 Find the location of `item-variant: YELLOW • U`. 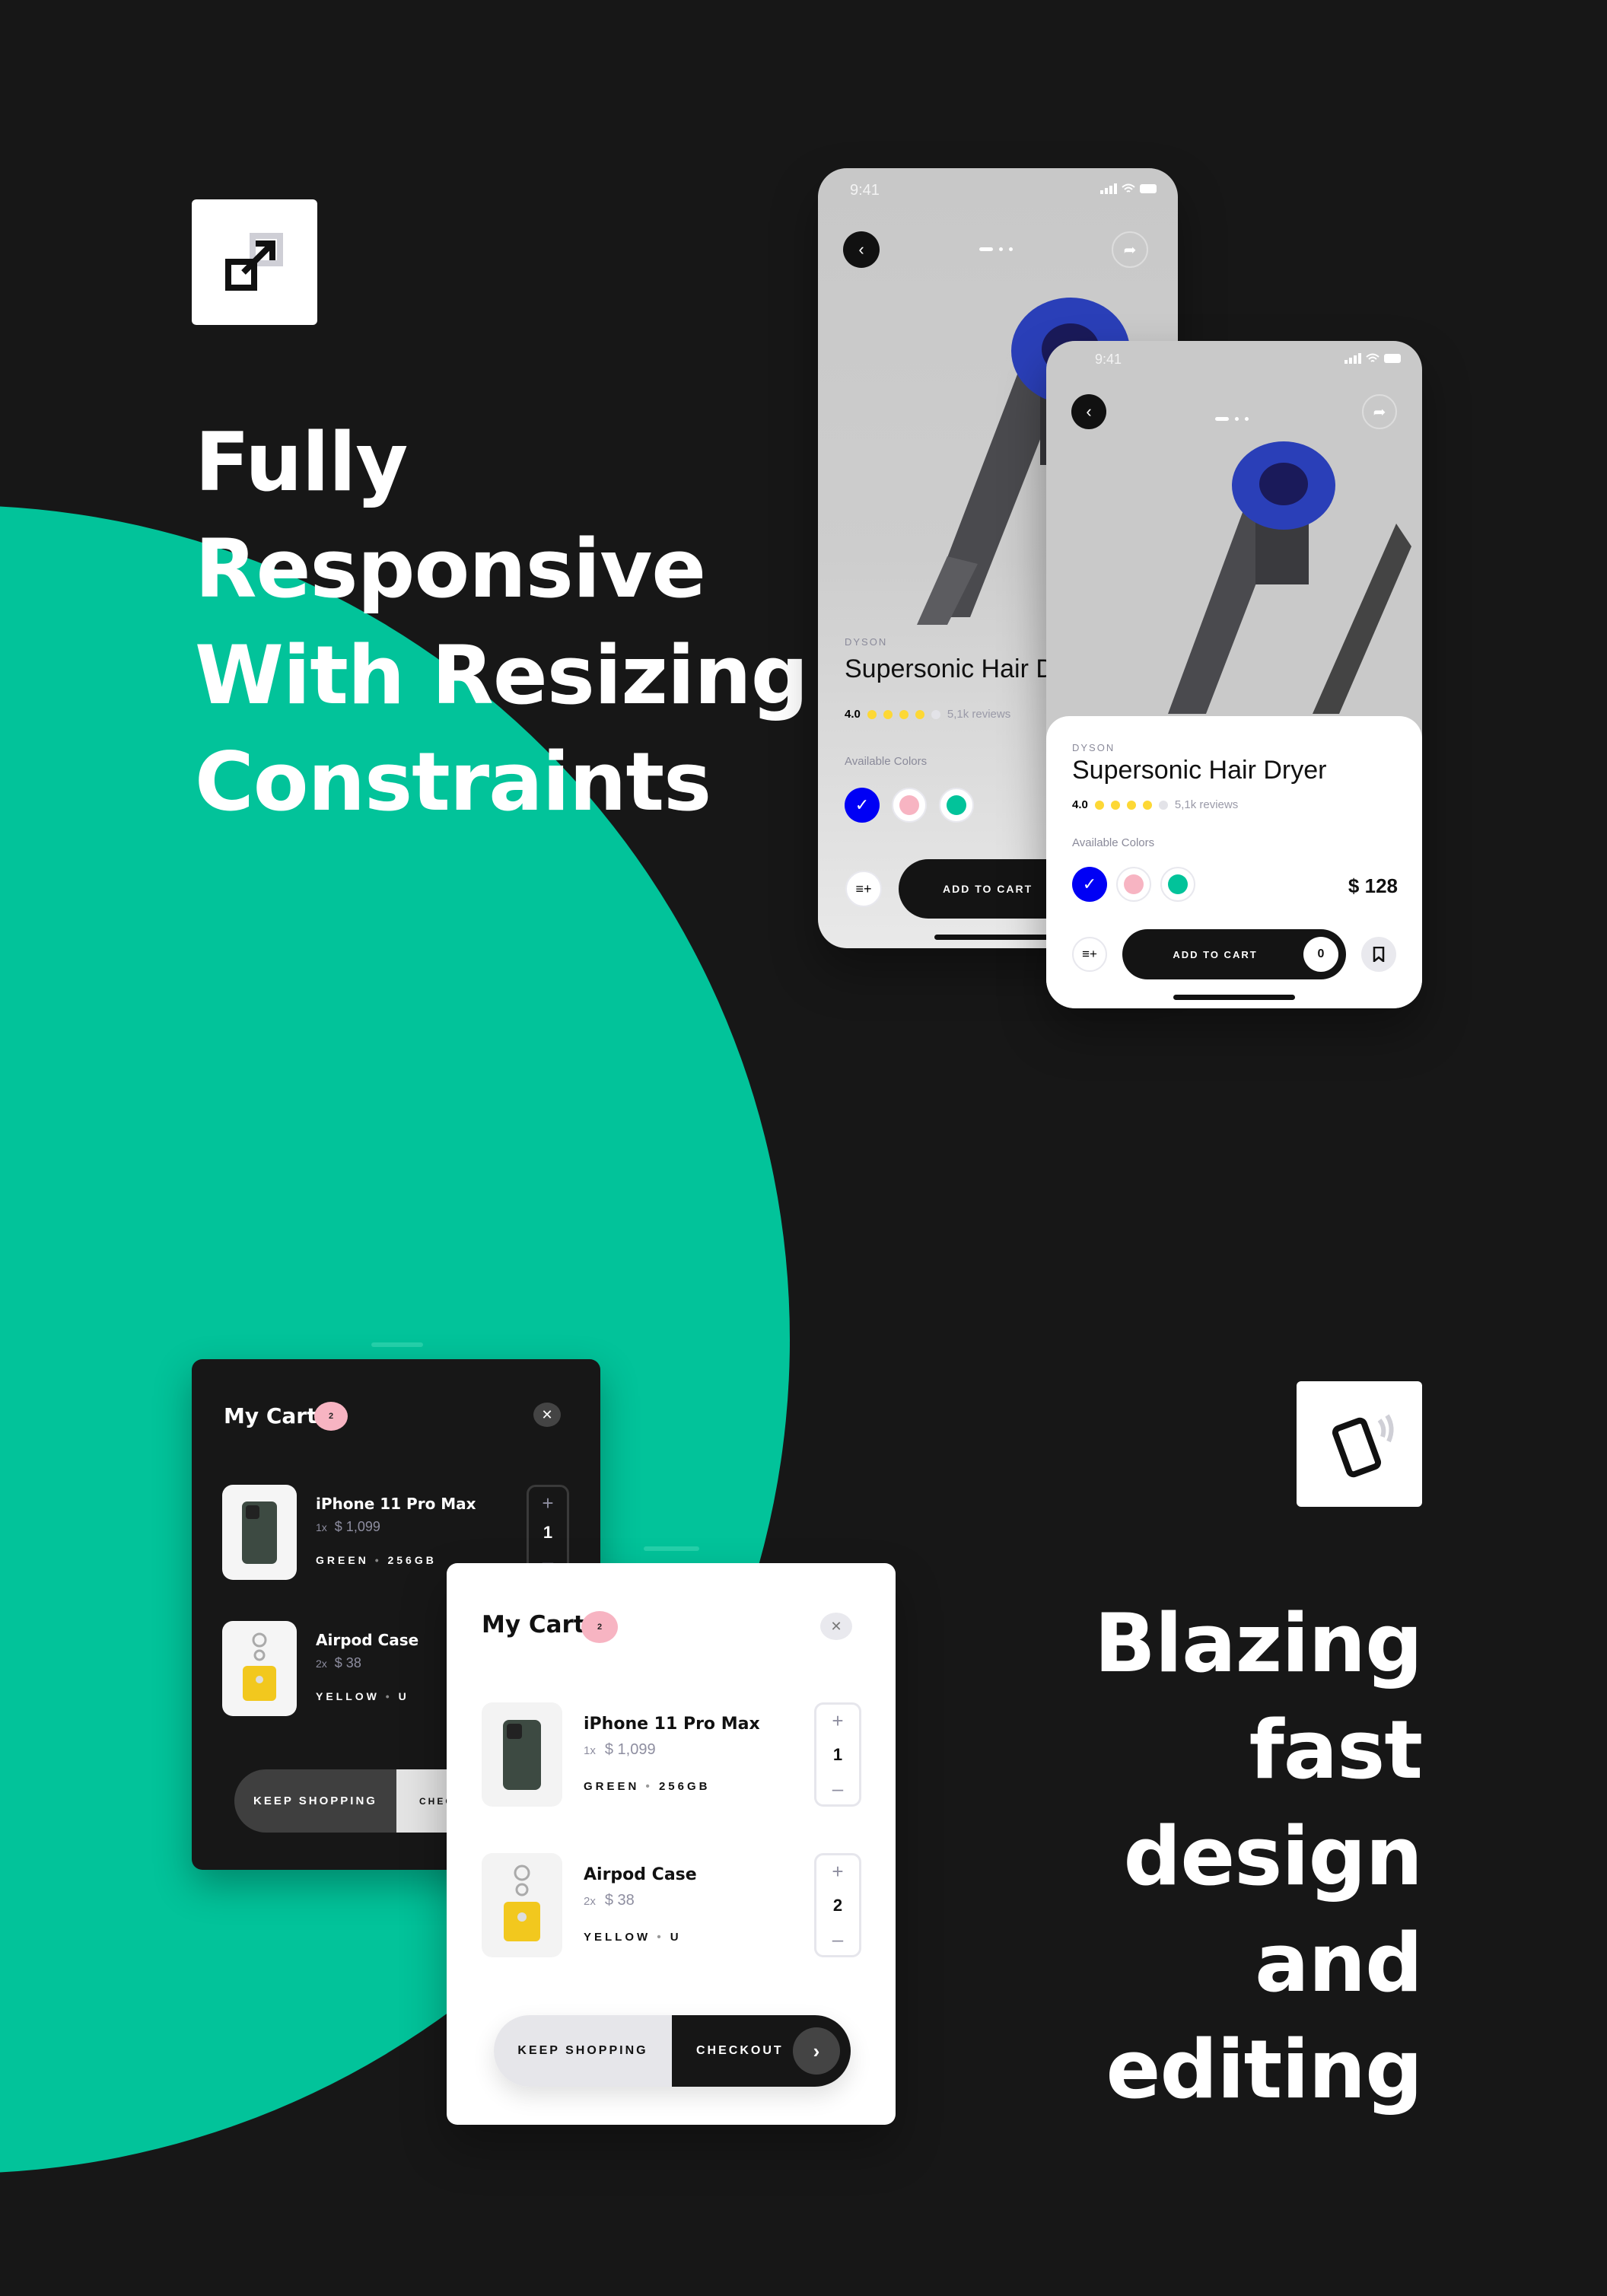

item-variant: YELLOW • U is located at coordinates (633, 1937).